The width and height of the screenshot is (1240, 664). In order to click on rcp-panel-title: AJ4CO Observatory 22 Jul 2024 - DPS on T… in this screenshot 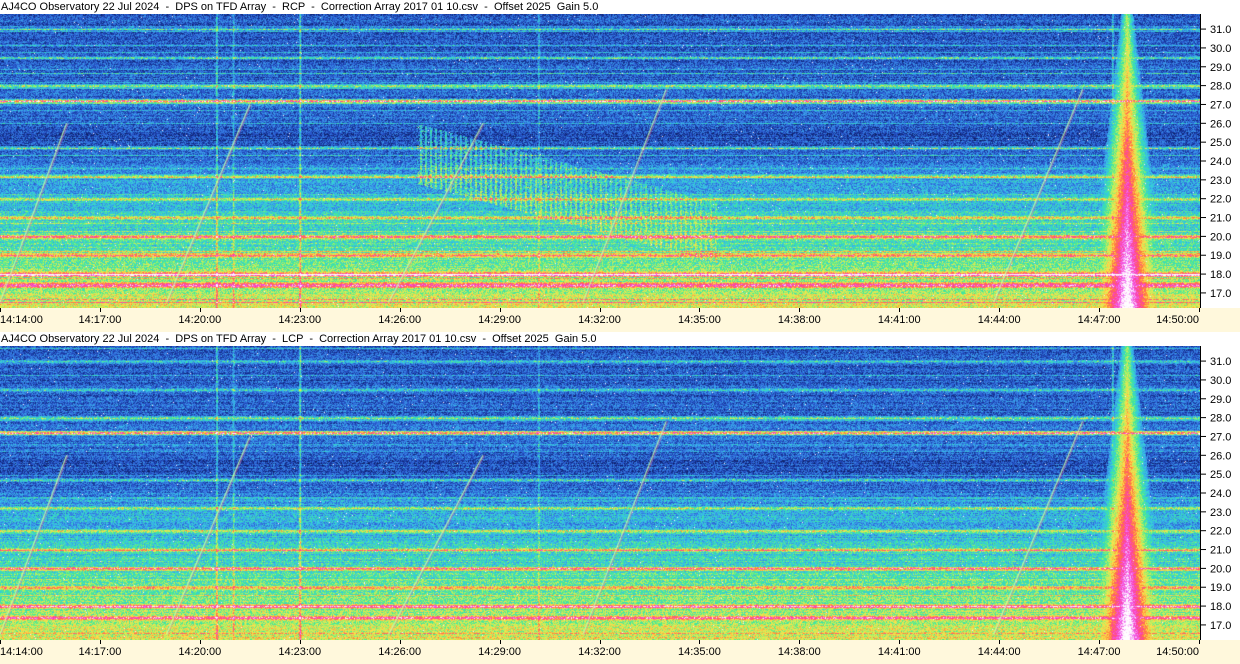, I will do `click(620, 7)`.